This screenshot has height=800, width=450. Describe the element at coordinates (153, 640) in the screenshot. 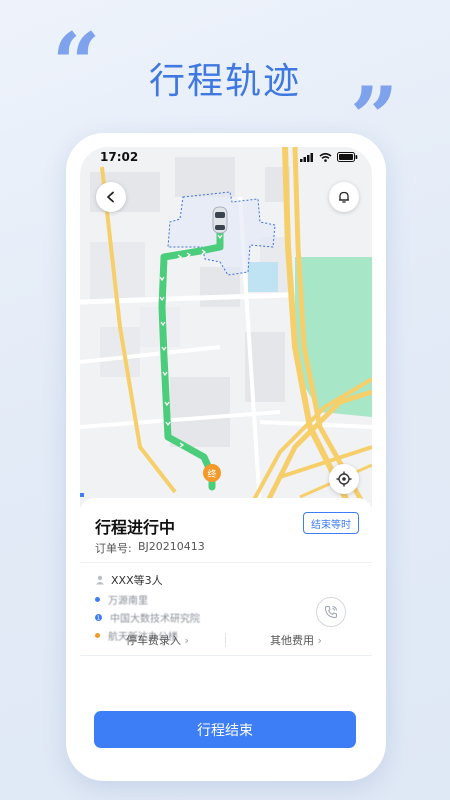

I see `parking-fee-label: 停车费录入` at that location.